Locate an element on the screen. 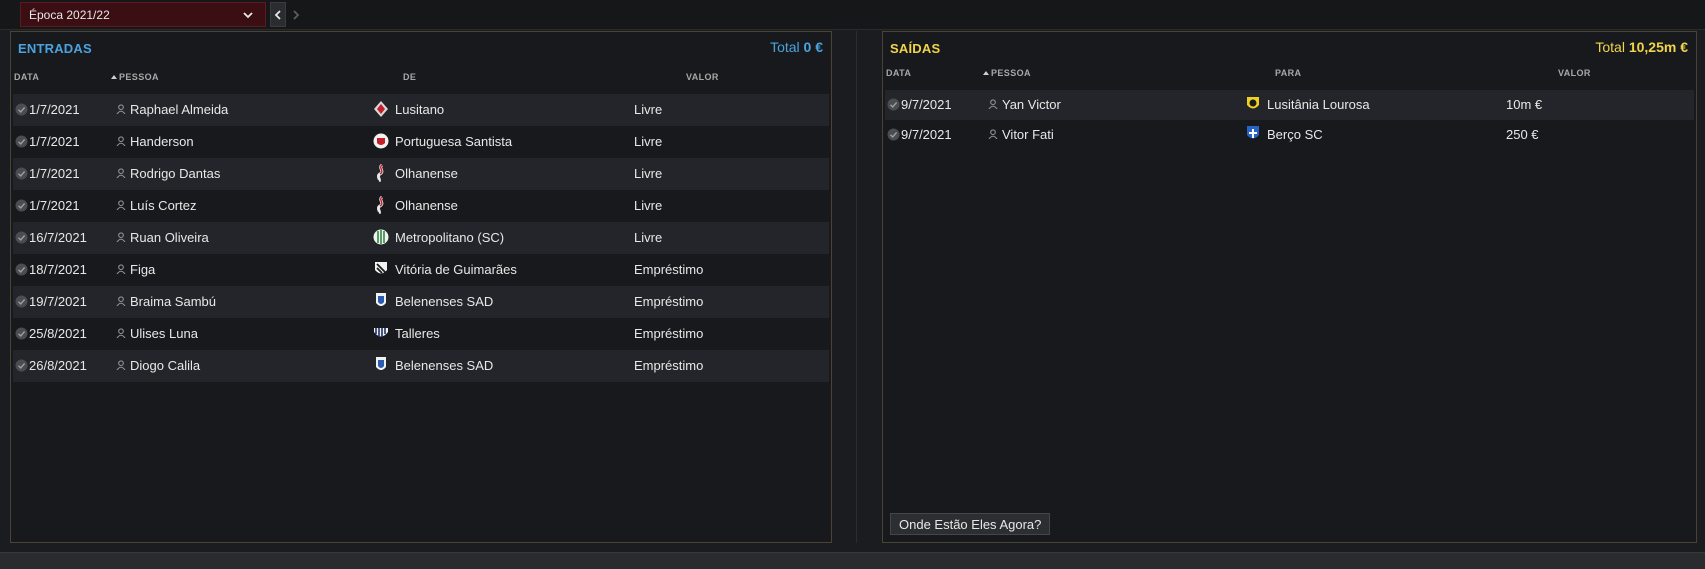  chevron-down-icon is located at coordinates (248, 15).